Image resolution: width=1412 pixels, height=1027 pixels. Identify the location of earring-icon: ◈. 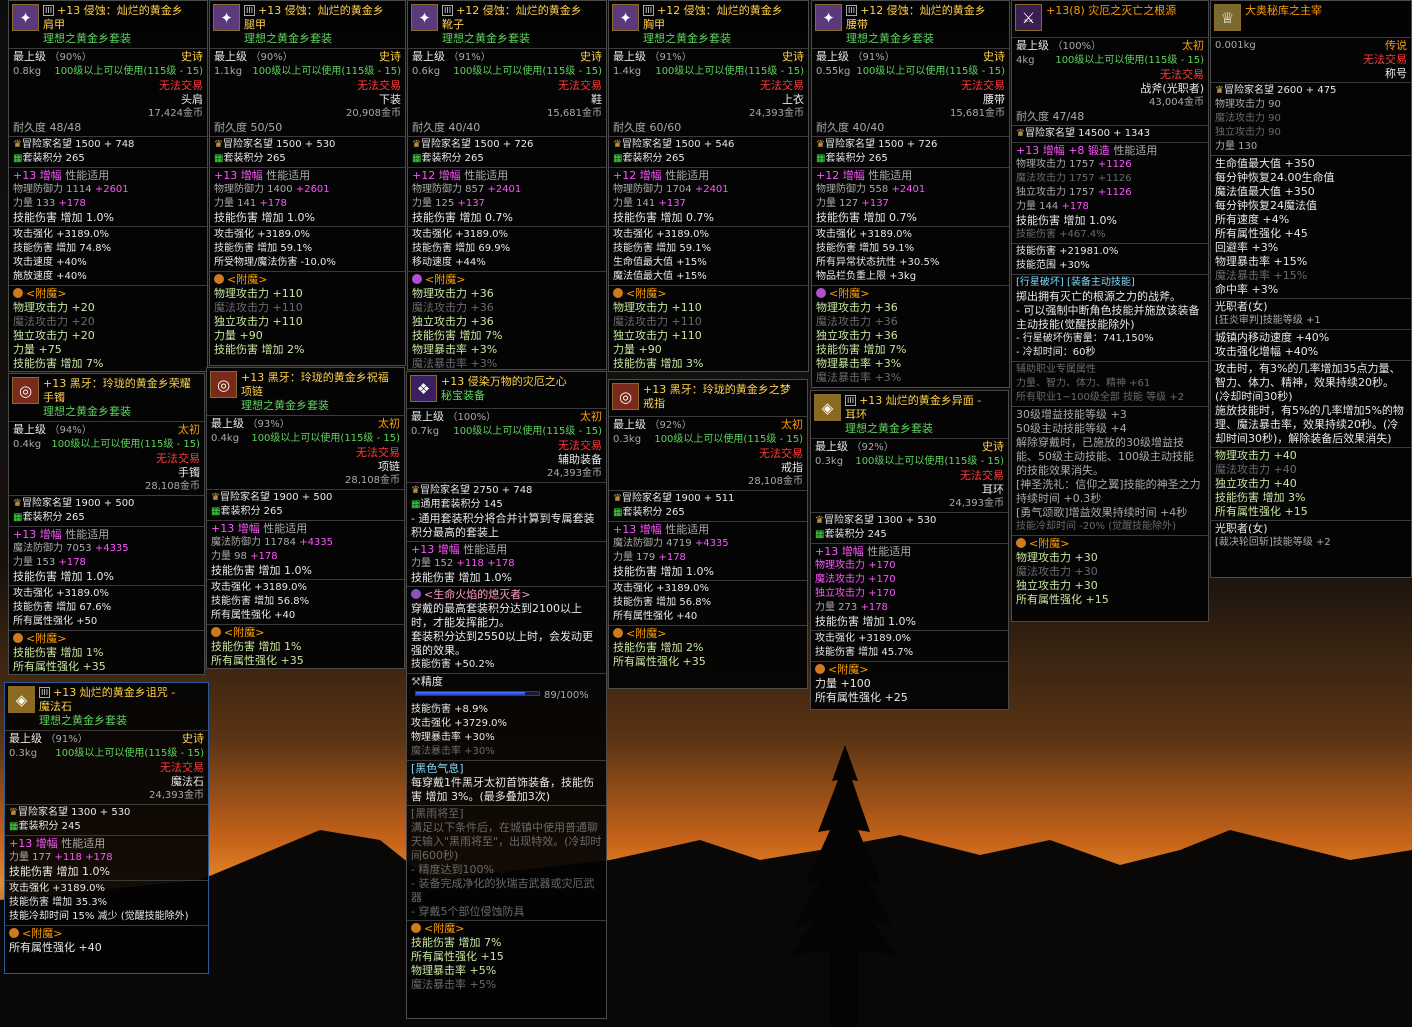
(827, 407).